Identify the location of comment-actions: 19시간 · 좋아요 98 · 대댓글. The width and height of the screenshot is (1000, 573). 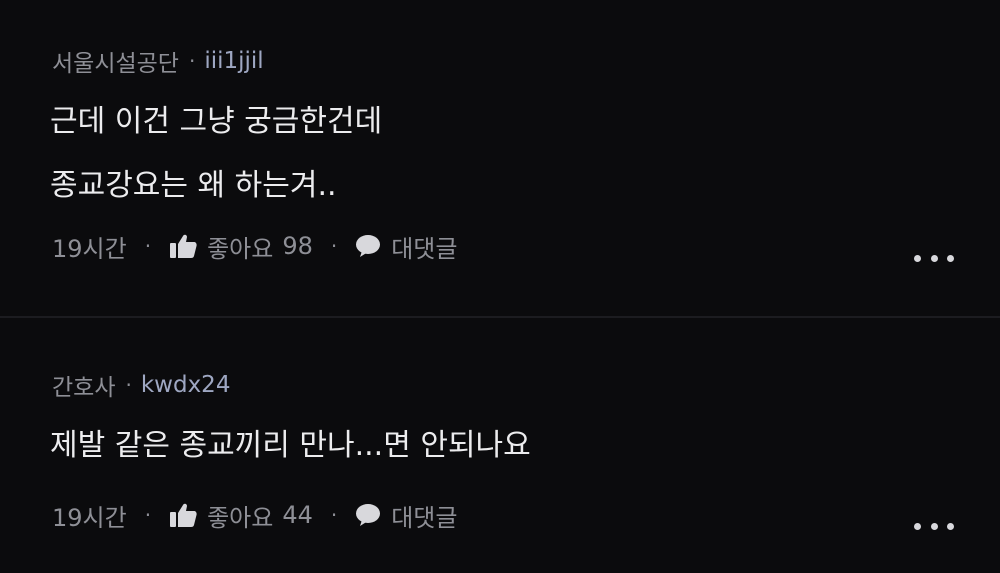
(254, 246).